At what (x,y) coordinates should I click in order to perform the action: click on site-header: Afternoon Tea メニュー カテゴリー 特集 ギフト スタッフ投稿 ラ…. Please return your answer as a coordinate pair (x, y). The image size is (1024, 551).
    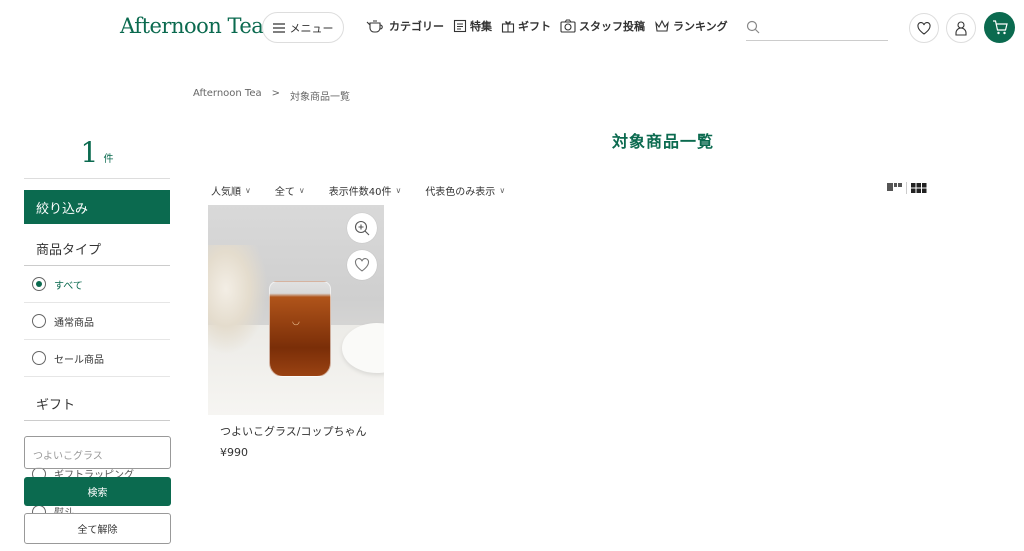
    Looking at the image, I should click on (512, 28).